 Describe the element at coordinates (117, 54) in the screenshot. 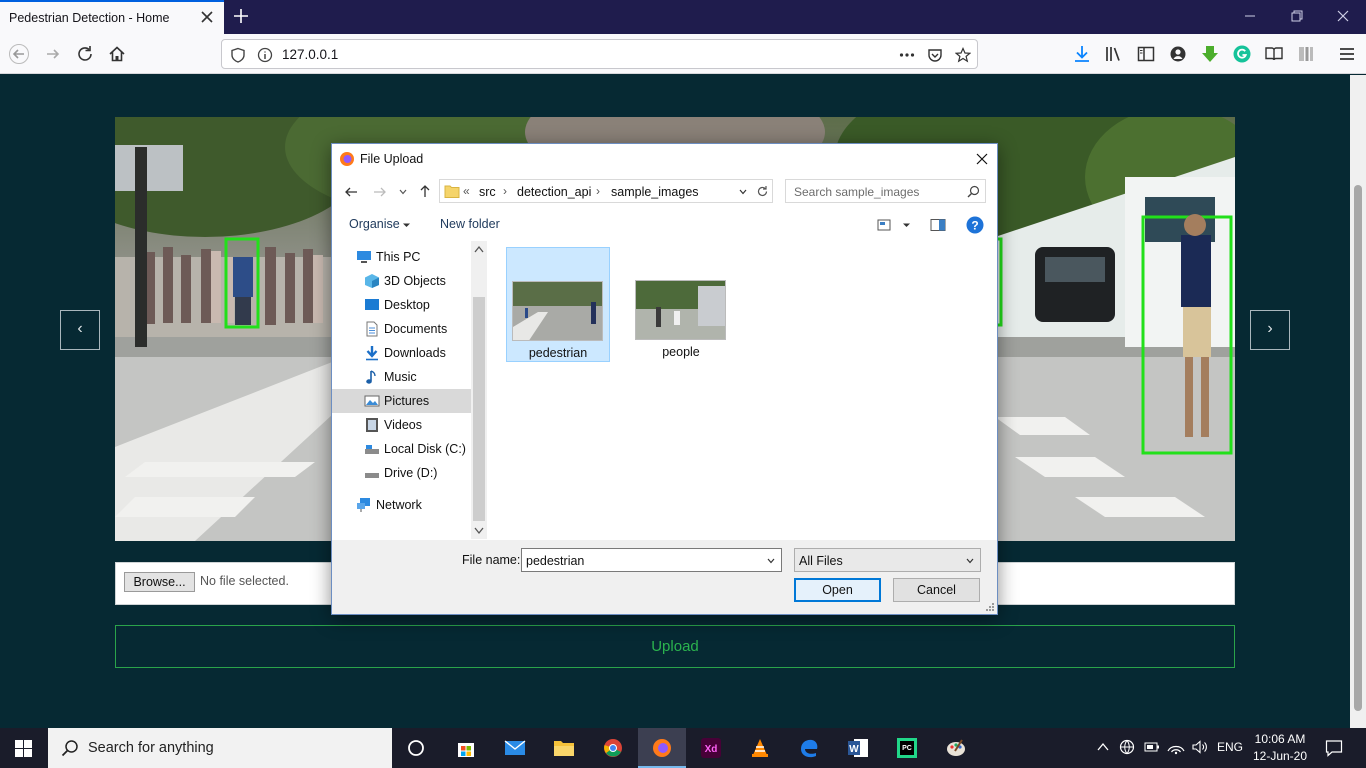

I see `home-icon` at that location.